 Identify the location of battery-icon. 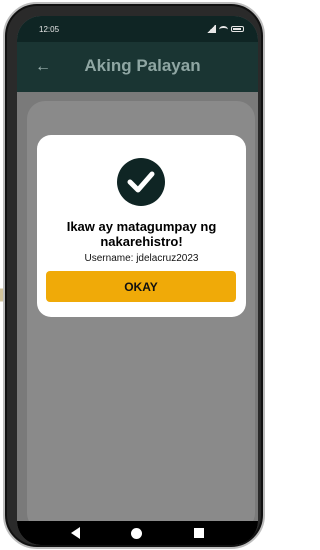
(237, 29).